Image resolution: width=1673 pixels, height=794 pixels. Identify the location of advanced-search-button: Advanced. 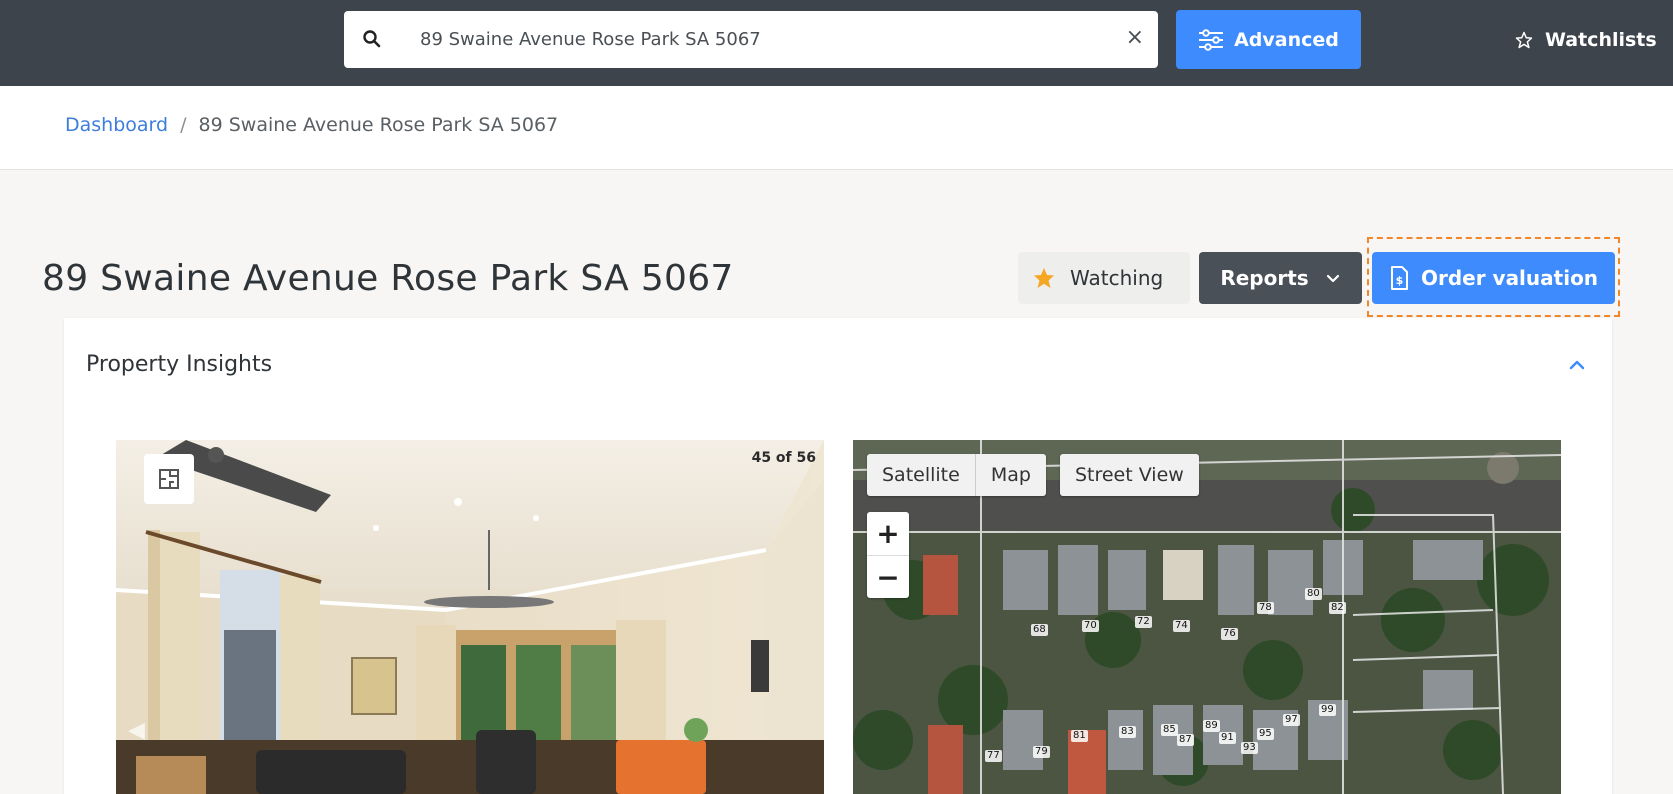
(1268, 39).